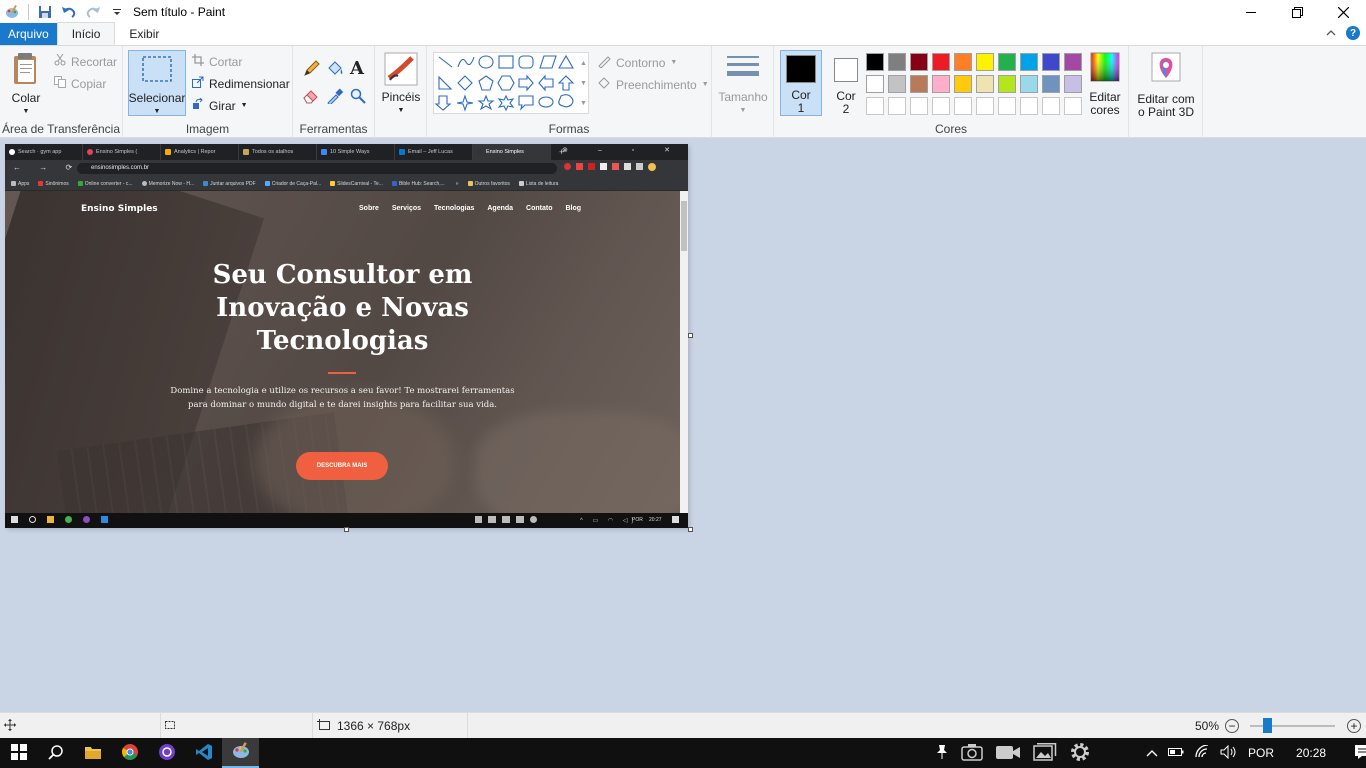  Describe the element at coordinates (511, 83) in the screenshot. I see `shapes-gallery` at that location.